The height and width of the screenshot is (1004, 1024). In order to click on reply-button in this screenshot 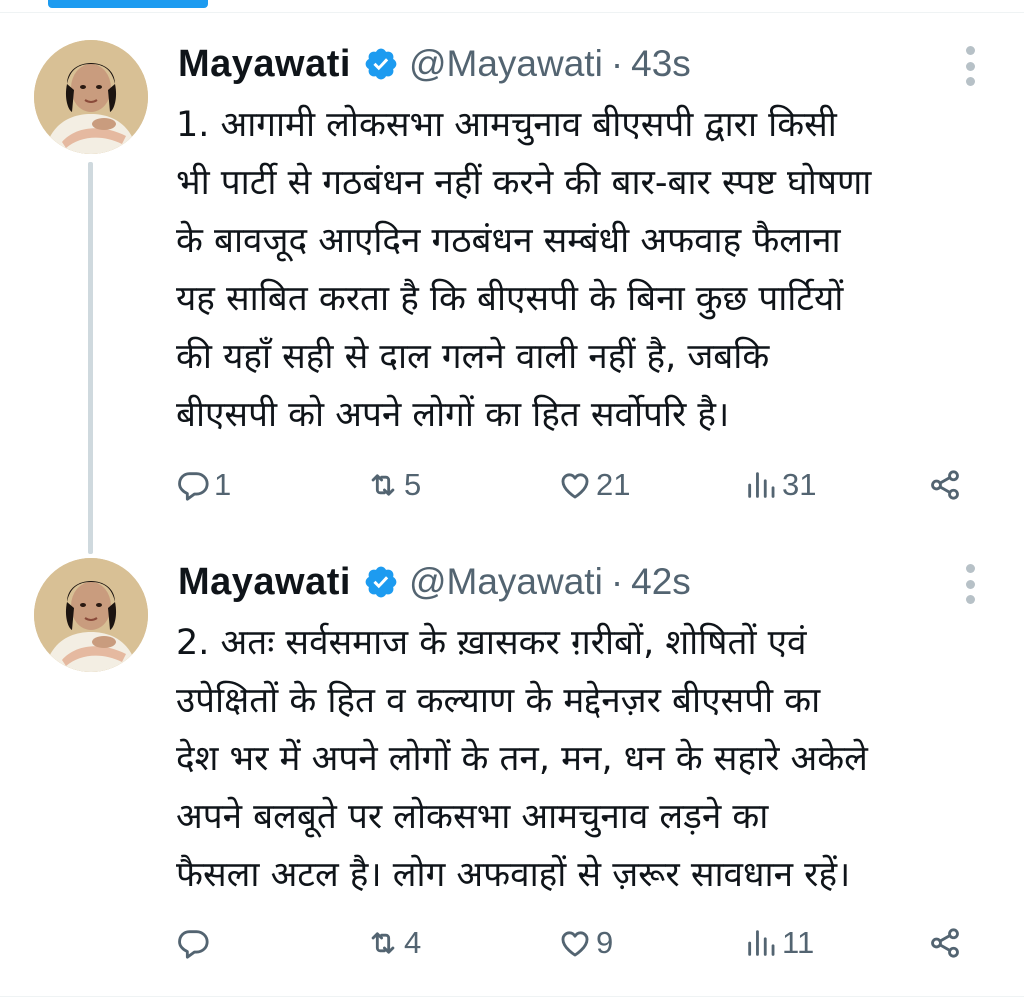, I will do `click(195, 943)`.